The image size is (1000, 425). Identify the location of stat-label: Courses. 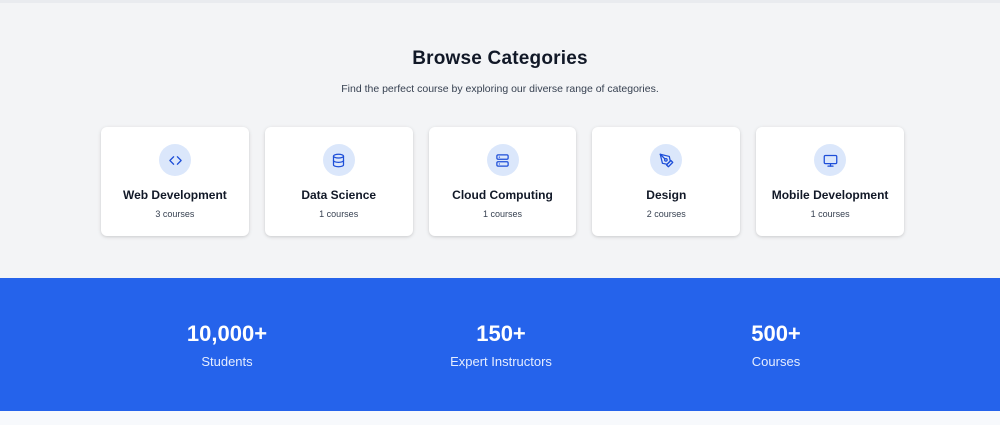
(776, 361).